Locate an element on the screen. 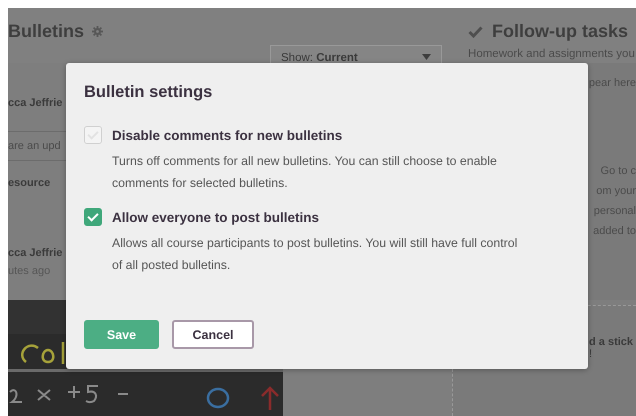 This screenshot has width=636, height=416. dialog-title: Bulletin settings is located at coordinates (149, 92).